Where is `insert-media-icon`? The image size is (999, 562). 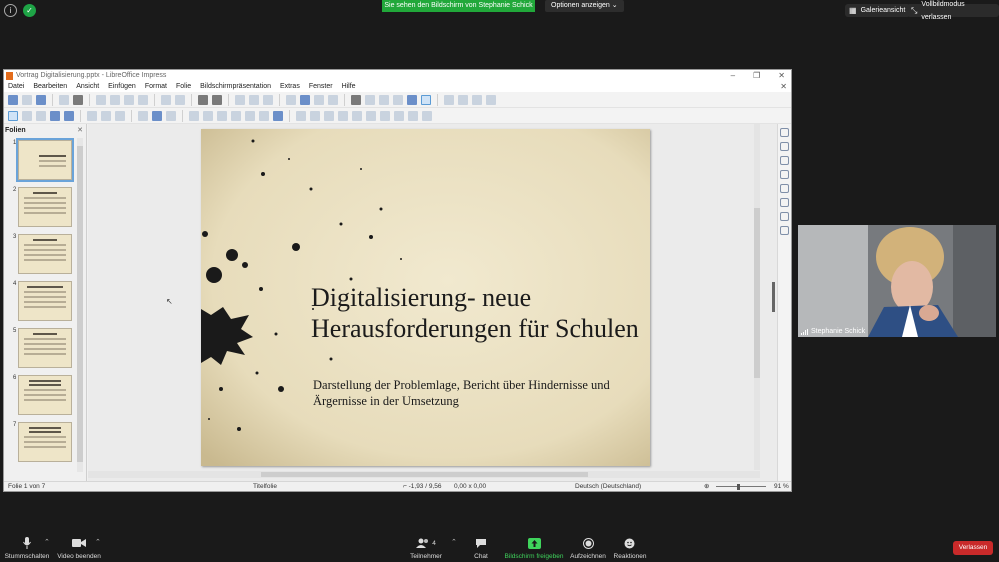 insert-media-icon is located at coordinates (319, 99).